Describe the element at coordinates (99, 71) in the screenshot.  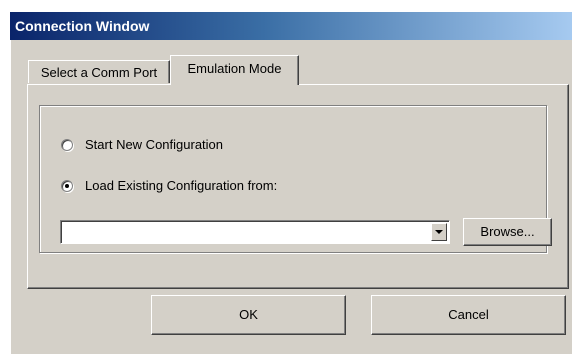
I see `tab-select-comm-port: Select a Comm Port` at that location.